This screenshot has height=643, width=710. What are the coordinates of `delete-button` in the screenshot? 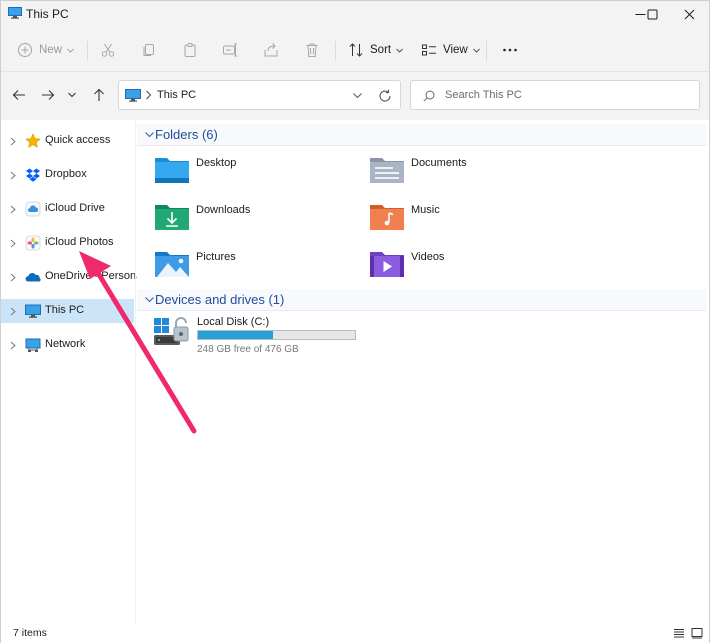 It's located at (312, 50).